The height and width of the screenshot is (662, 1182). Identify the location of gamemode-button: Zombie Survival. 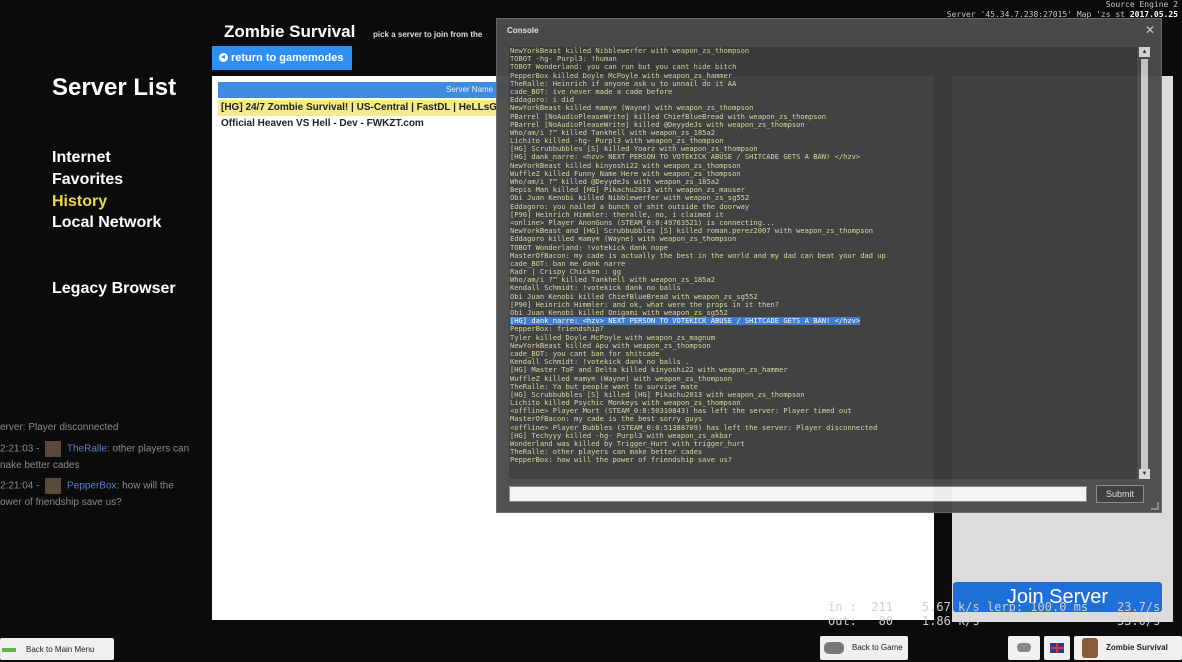
(1128, 648).